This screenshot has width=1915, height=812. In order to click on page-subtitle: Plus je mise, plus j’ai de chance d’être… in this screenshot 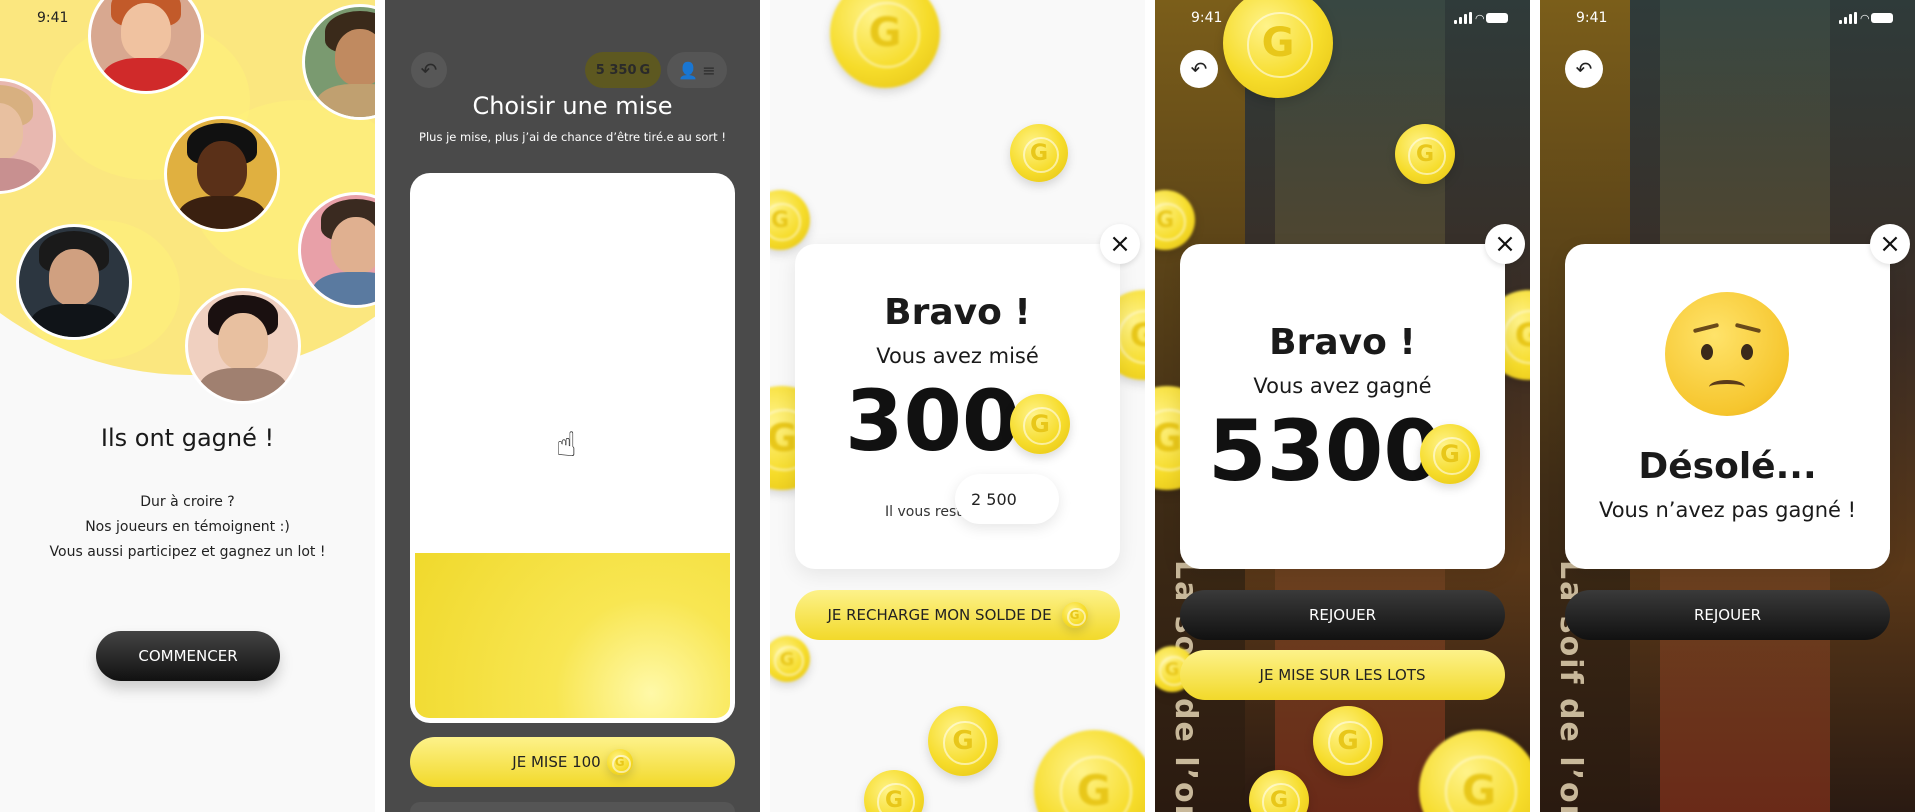, I will do `click(572, 137)`.